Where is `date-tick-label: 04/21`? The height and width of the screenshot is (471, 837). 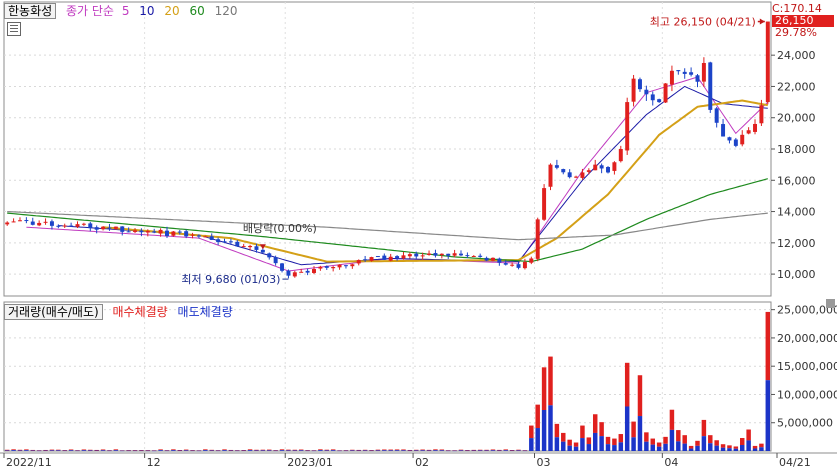
date-tick-label: 04/21 is located at coordinates (795, 462).